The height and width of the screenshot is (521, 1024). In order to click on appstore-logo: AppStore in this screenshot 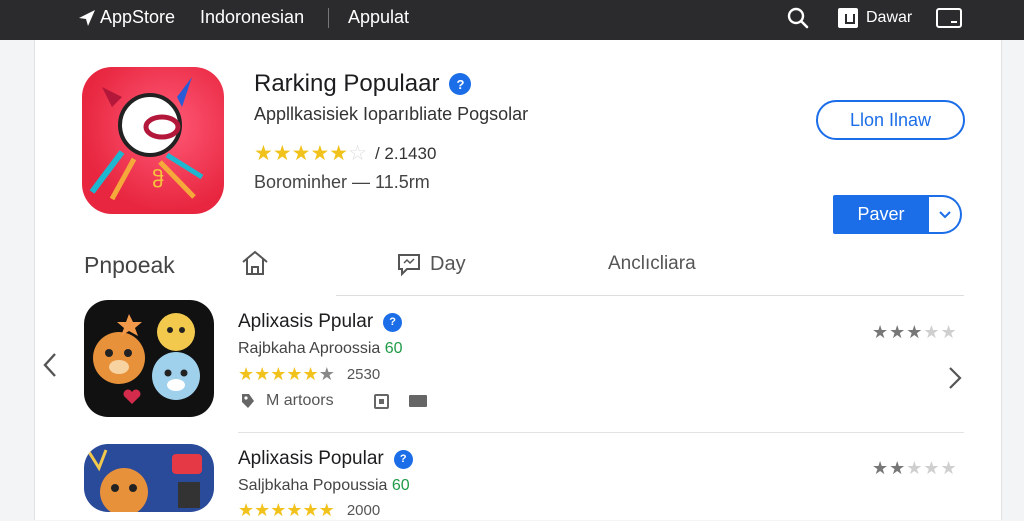, I will do `click(126, 17)`.